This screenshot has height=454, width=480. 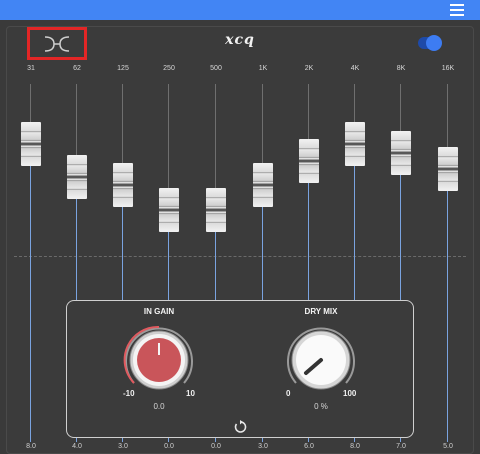 What do you see at coordinates (321, 311) in the screenshot?
I see `dry-mix-title: DRY MIX` at bounding box center [321, 311].